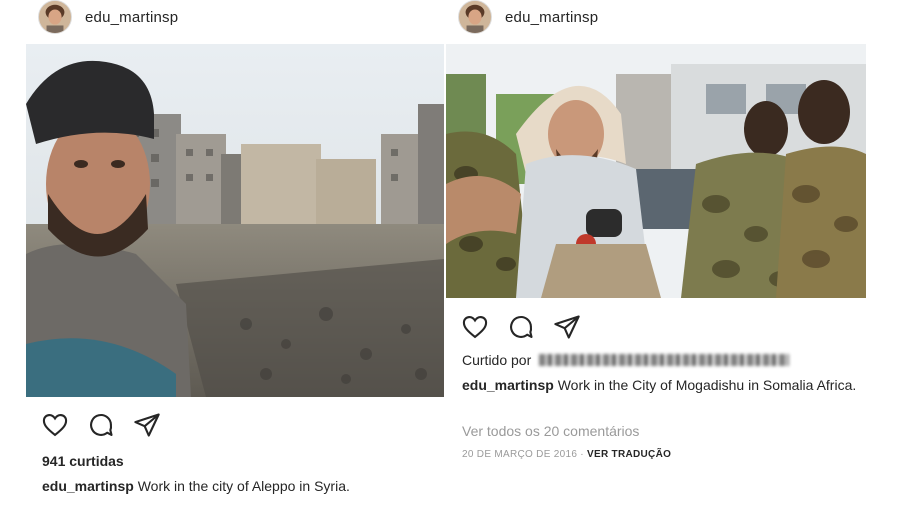 The width and height of the screenshot is (900, 505). I want to click on liked-by-label: Curtido por, so click(497, 360).